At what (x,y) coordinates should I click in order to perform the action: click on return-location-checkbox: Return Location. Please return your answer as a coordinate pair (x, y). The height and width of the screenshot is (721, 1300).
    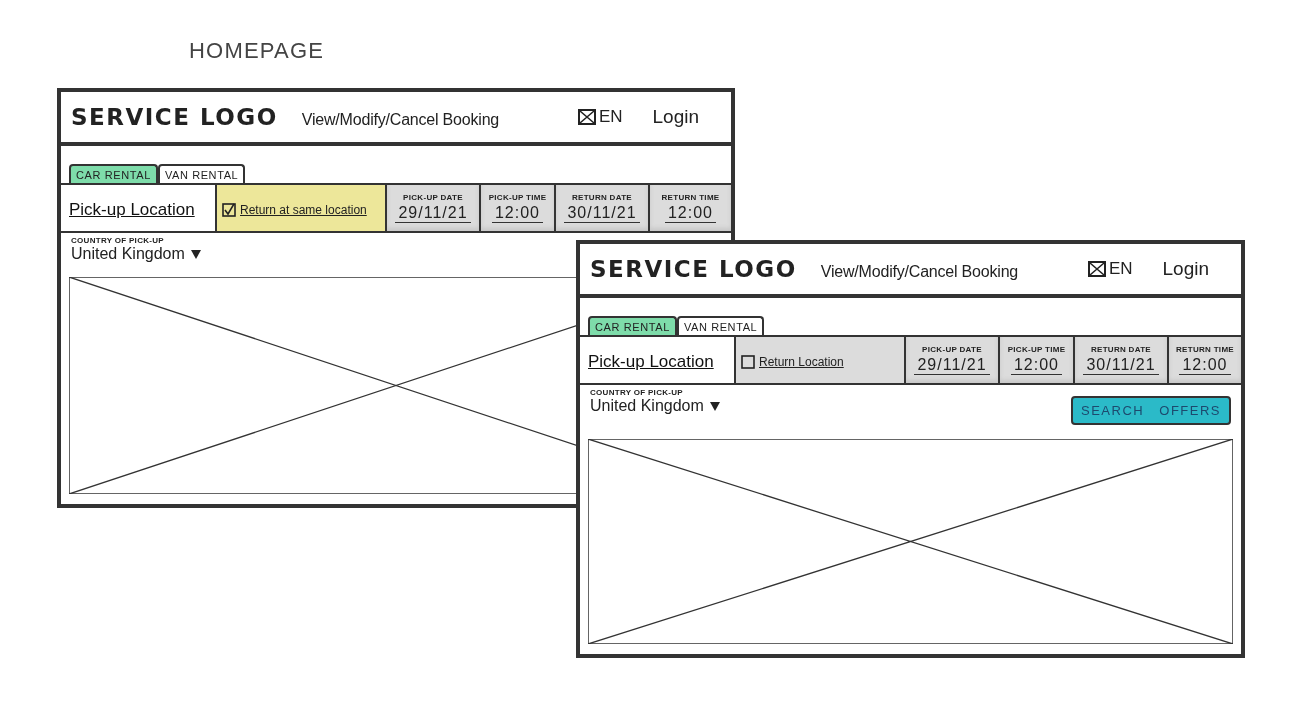
    Looking at the image, I should click on (821, 360).